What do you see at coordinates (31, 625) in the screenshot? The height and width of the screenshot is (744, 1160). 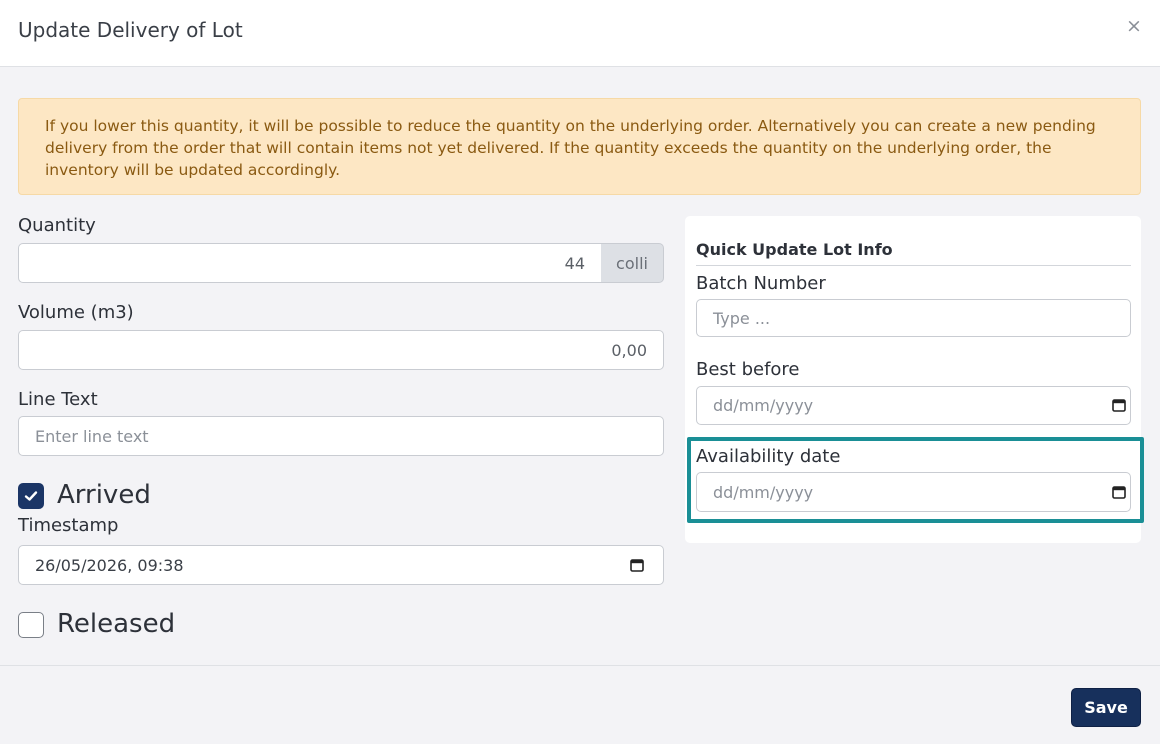 I see `released-checkbox` at bounding box center [31, 625].